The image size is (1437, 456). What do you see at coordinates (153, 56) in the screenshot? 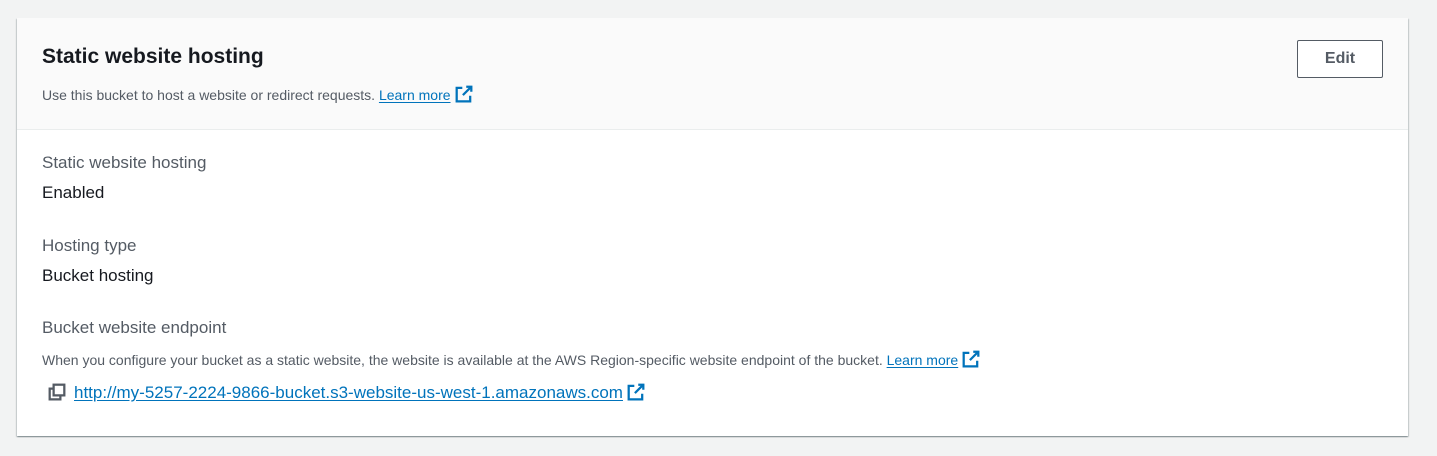
I see `panel-title: Static website hosting` at bounding box center [153, 56].